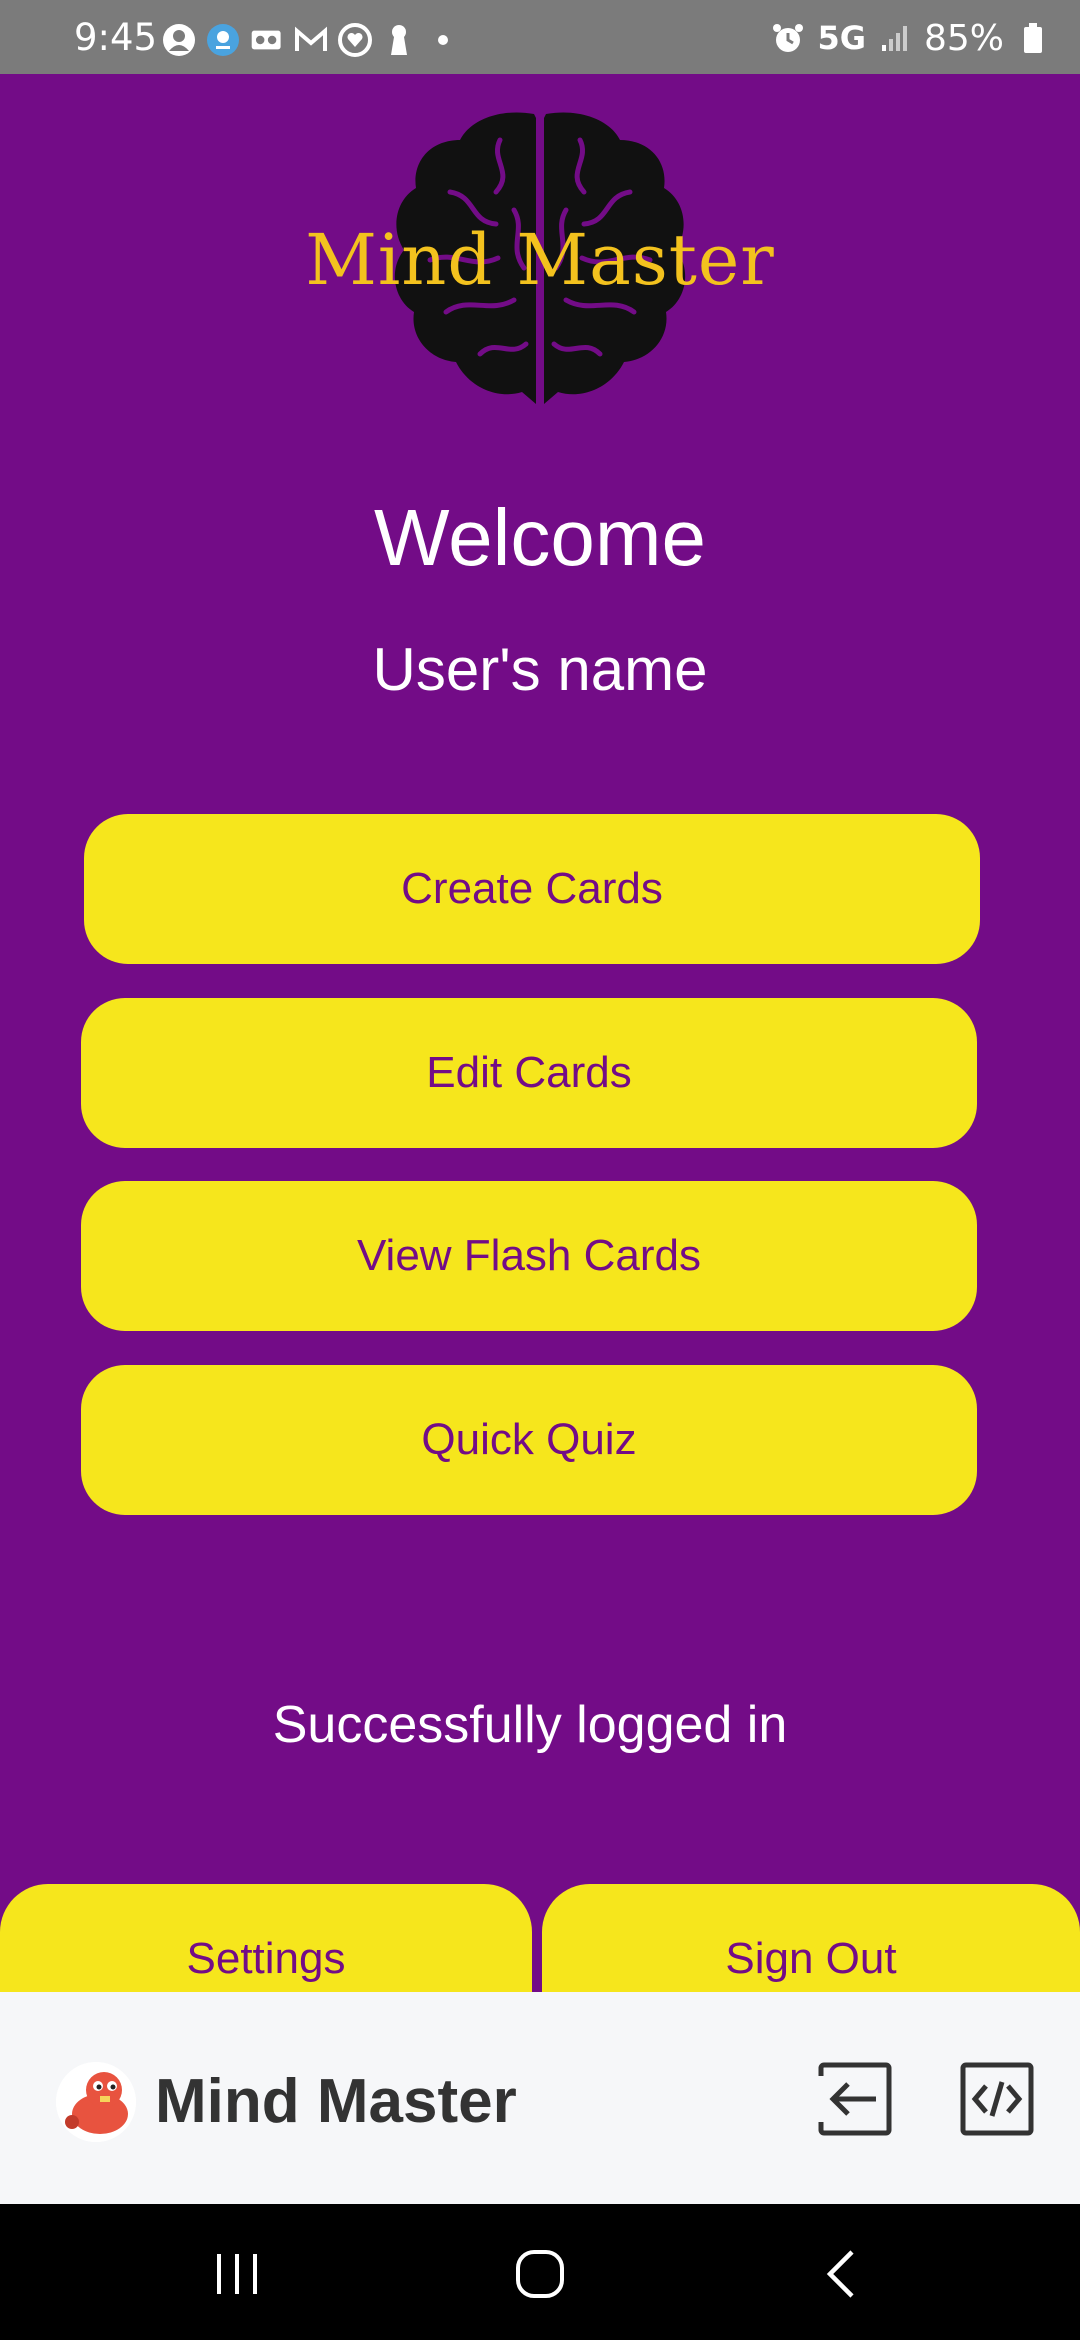 The image size is (1080, 2340). I want to click on username-label: User's name, so click(540, 669).